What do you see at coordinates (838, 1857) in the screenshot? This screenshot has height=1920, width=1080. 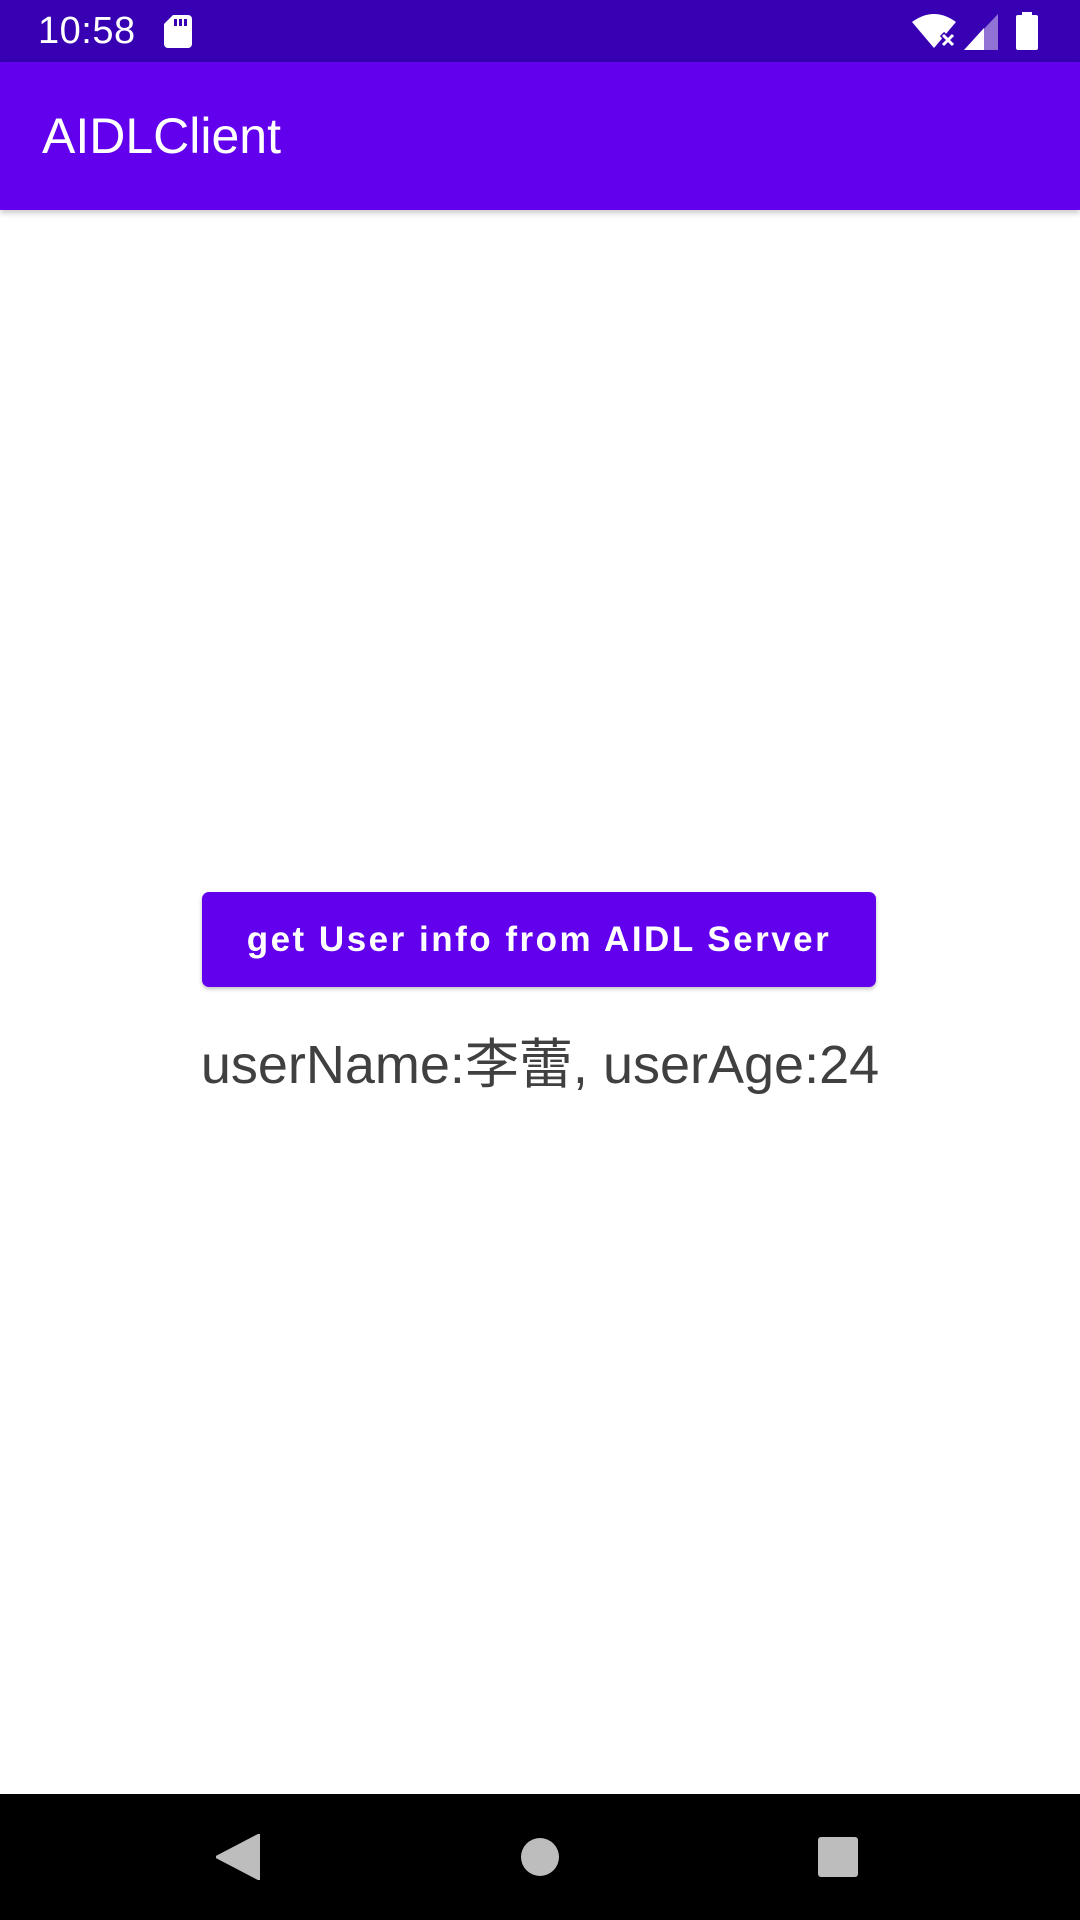 I see `recents-icon` at bounding box center [838, 1857].